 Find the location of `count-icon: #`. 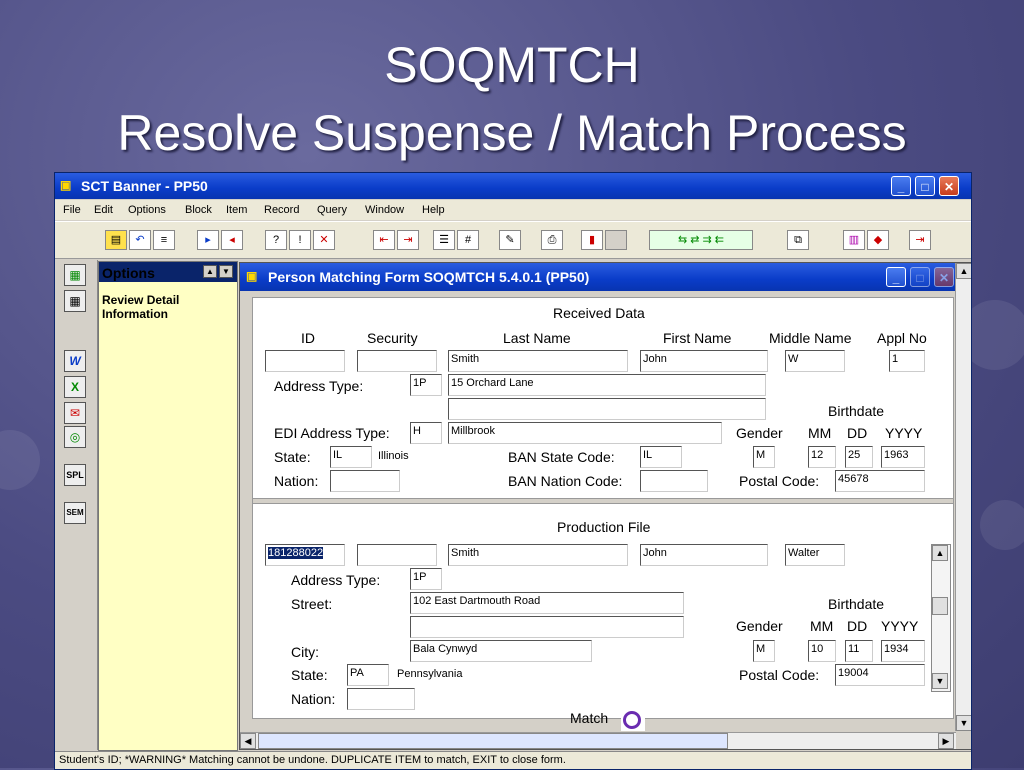

count-icon: # is located at coordinates (468, 240).